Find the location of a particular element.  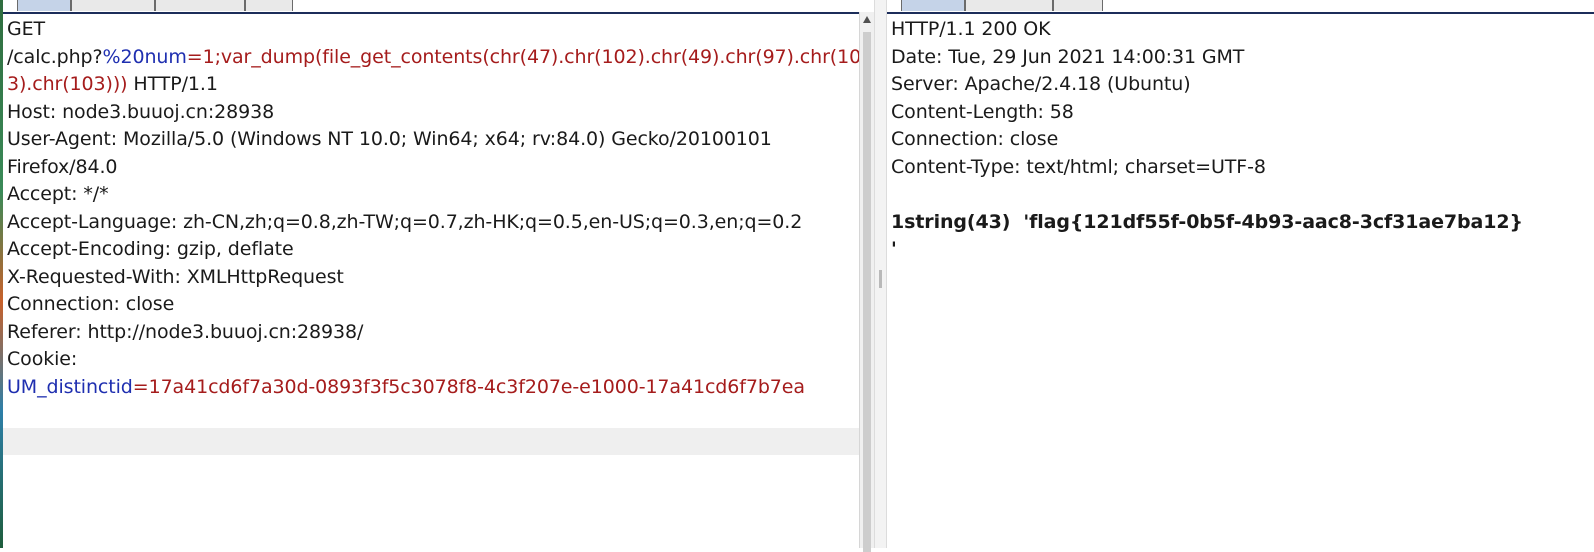

response-text: Connection: close is located at coordinates (975, 139).